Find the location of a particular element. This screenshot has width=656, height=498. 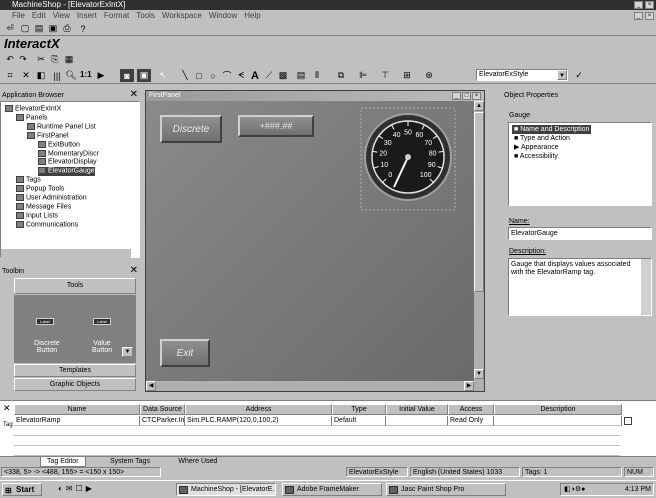

group-icon: ⧉ is located at coordinates (341, 75).